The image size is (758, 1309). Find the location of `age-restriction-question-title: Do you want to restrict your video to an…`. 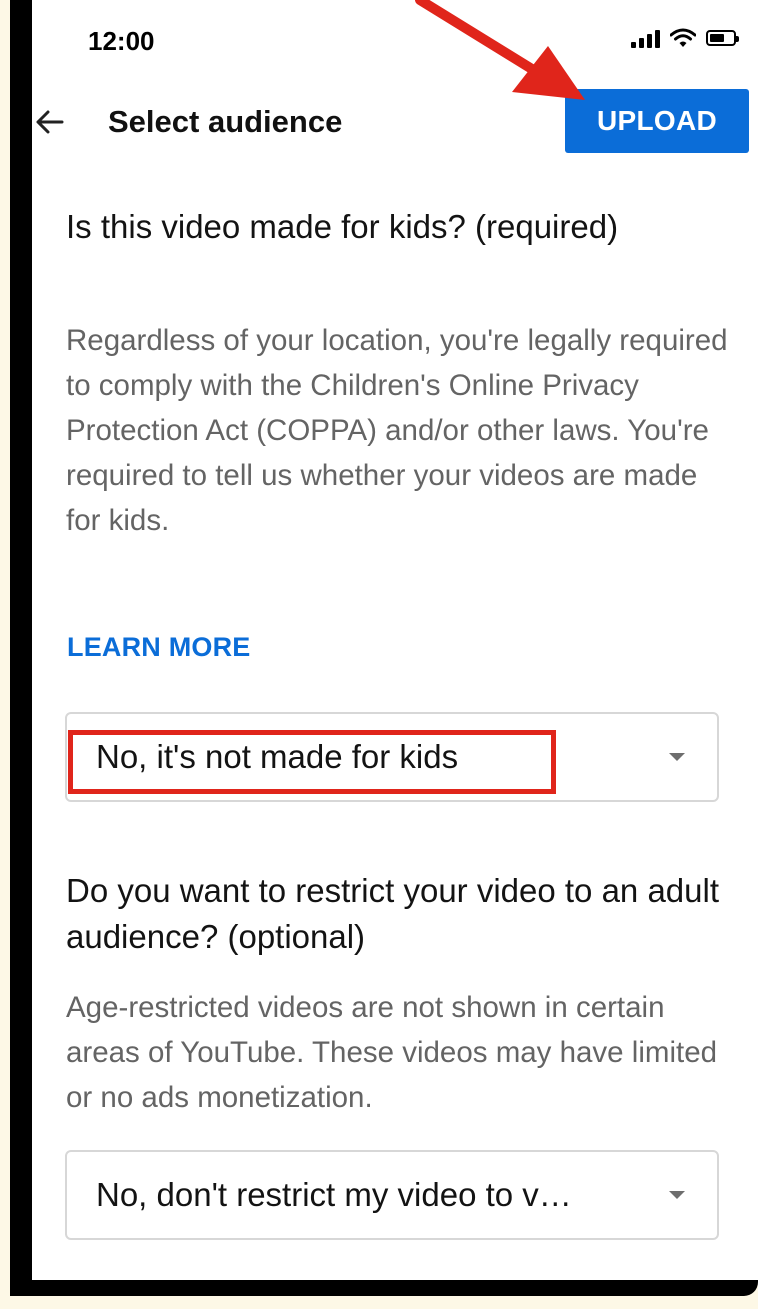

age-restriction-question-title: Do you want to restrict your video to an… is located at coordinates (393, 913).